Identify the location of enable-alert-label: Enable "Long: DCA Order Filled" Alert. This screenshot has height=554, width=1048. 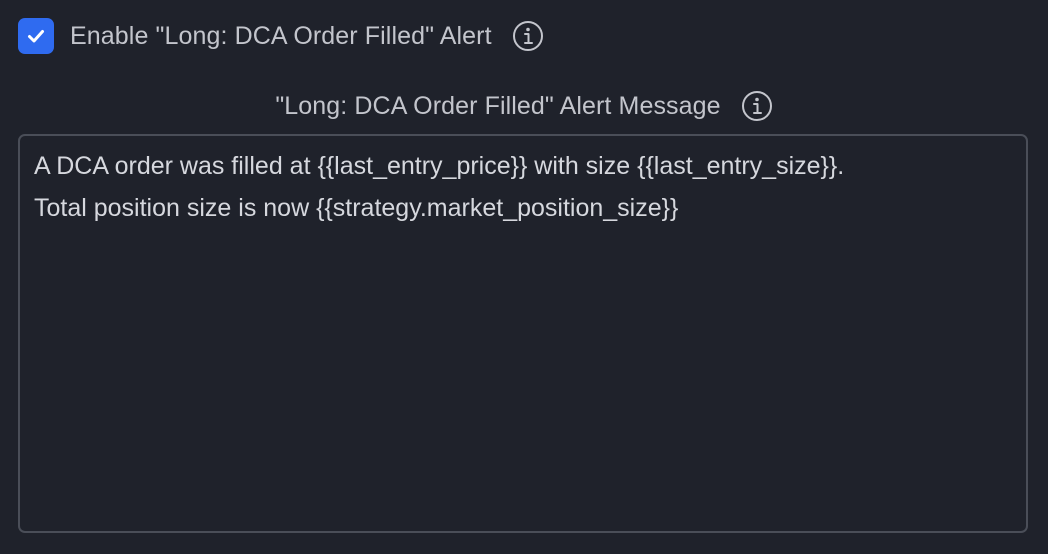
(281, 36).